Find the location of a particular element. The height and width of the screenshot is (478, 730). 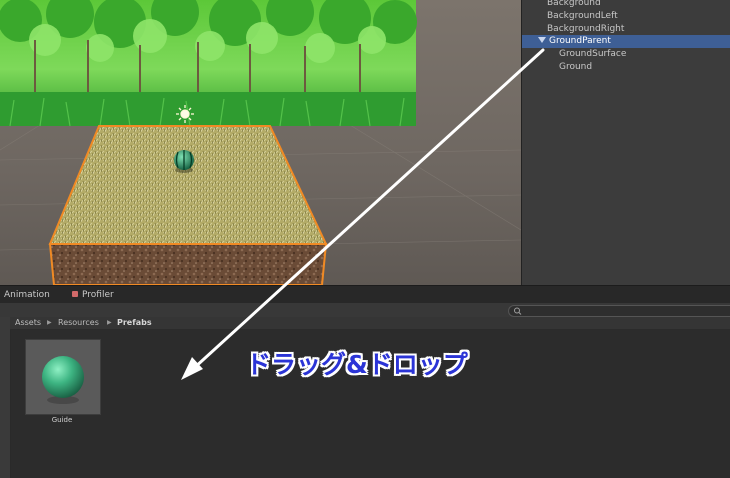

hierarchy-item-ground-surface: GroundSurface is located at coordinates (626, 54).